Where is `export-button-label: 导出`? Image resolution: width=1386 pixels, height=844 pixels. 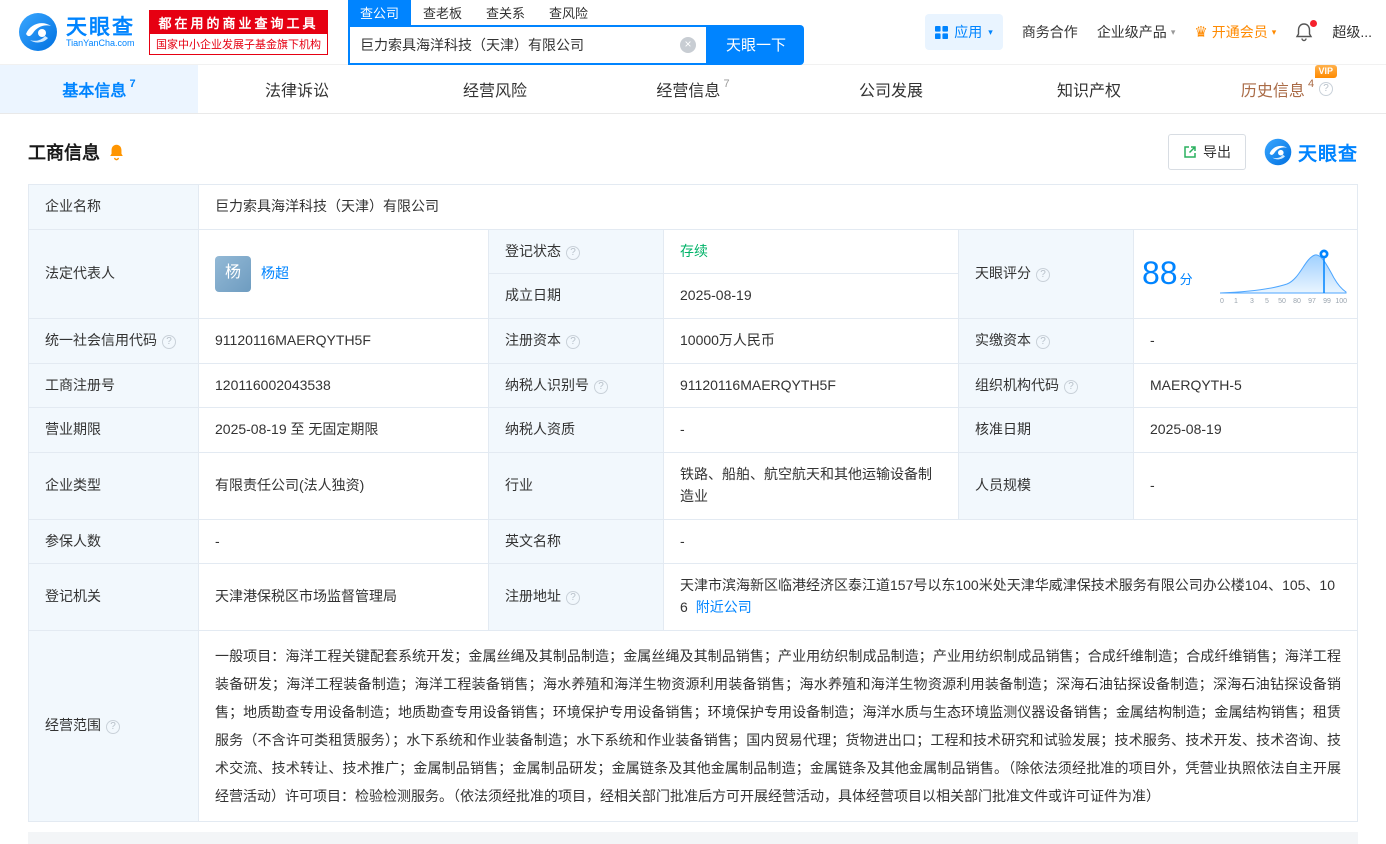 export-button-label: 导出 is located at coordinates (1216, 152).